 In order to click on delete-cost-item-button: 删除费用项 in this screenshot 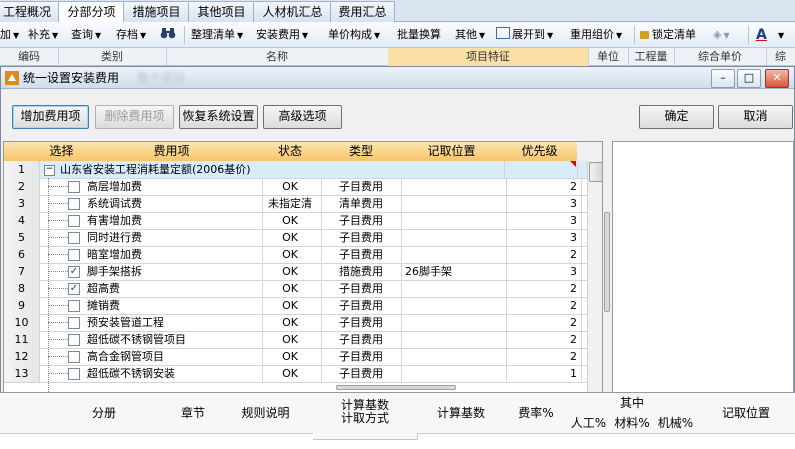, I will do `click(134, 117)`.